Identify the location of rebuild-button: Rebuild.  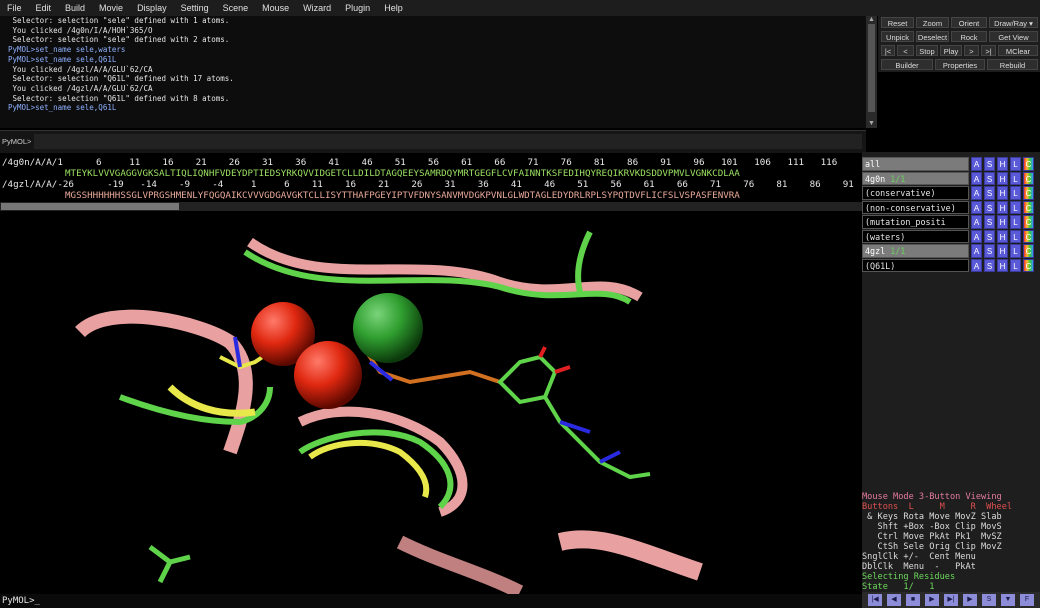
(1012, 64).